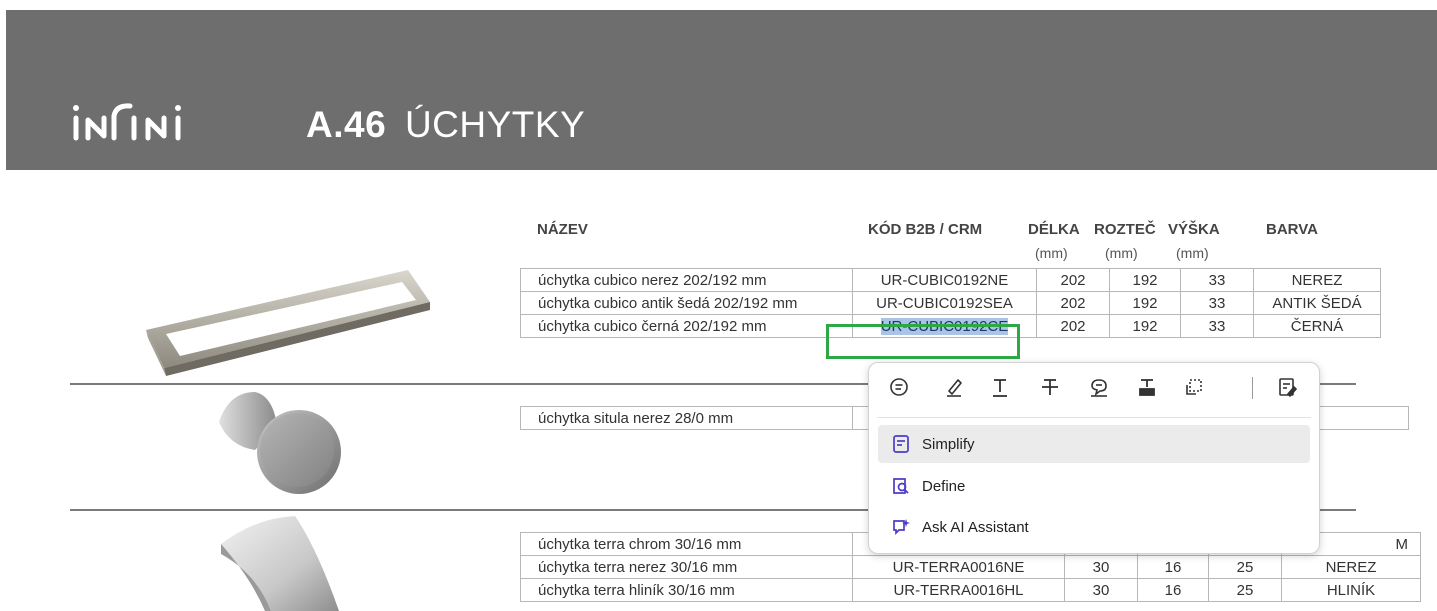 This screenshot has width=1437, height=611. Describe the element at coordinates (901, 444) in the screenshot. I see `simplify-icon` at that location.